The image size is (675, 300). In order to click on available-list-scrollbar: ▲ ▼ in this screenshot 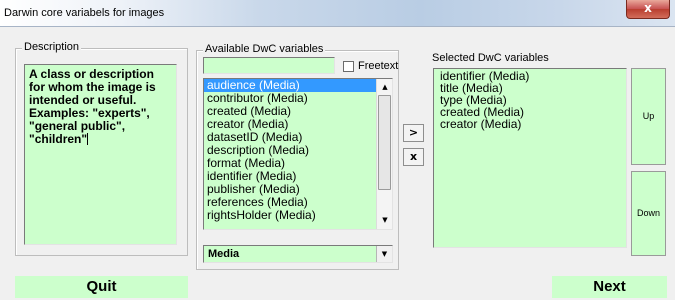, I will do `click(384, 154)`.